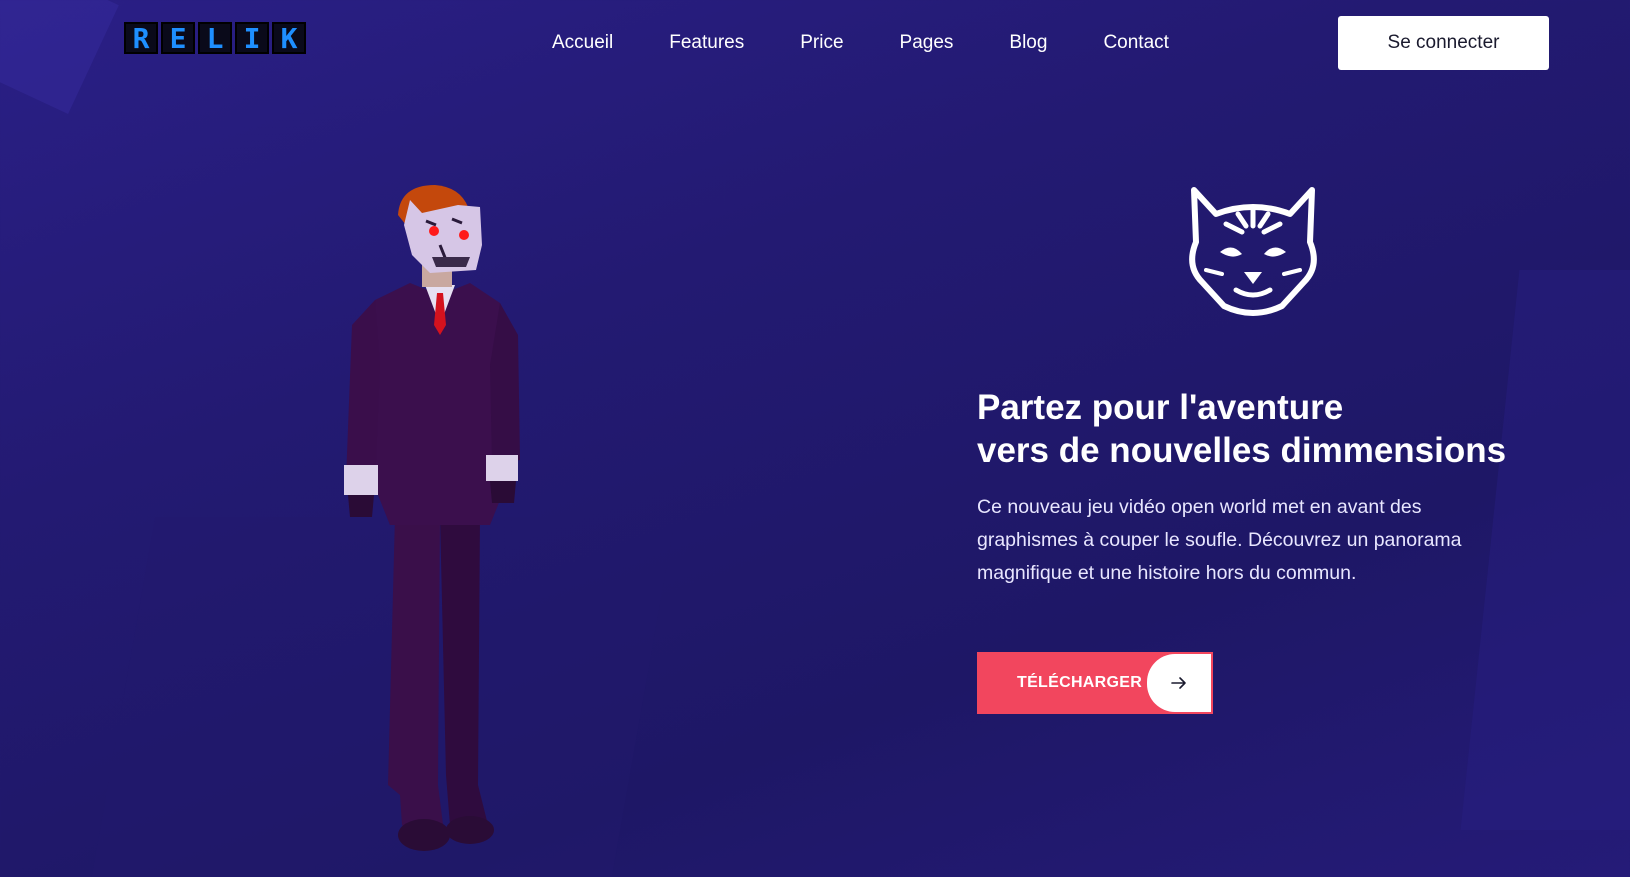 The height and width of the screenshot is (877, 1630). I want to click on logo-letter: L, so click(215, 38).